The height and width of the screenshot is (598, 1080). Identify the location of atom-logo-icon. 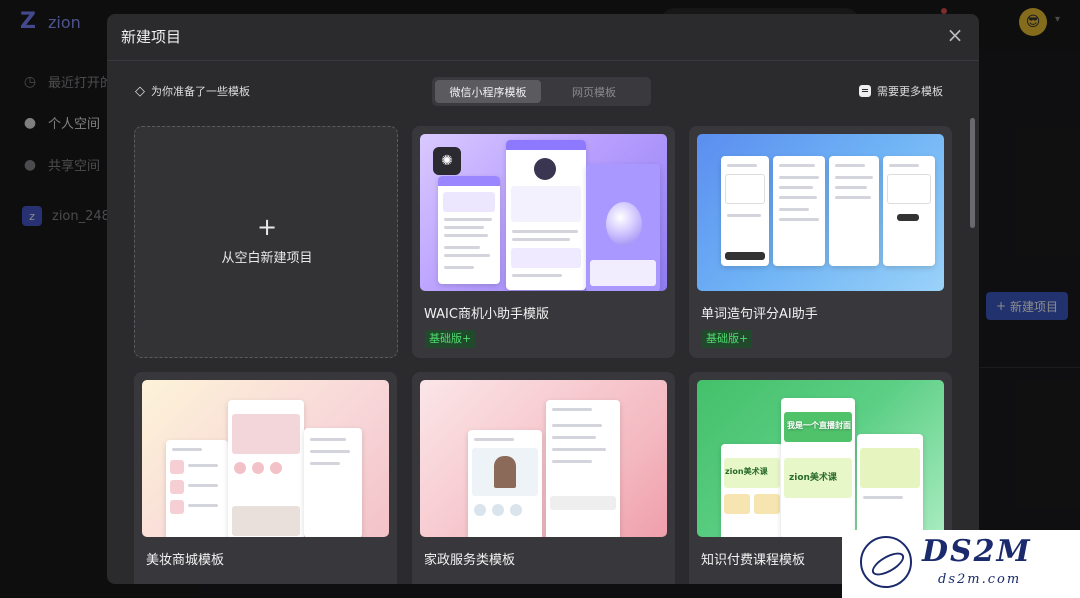
(886, 562).